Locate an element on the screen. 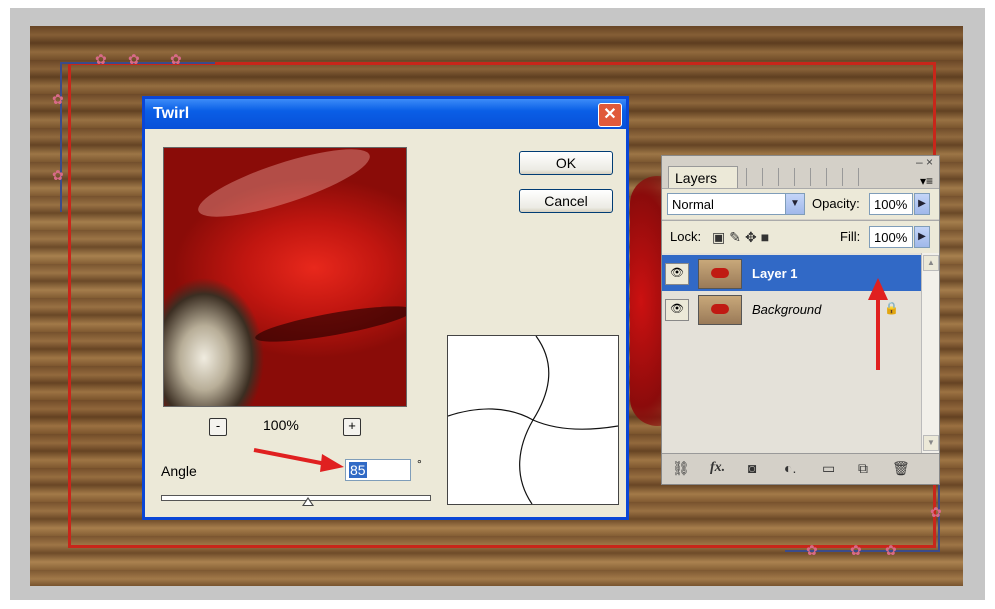  lock-paint-icon: ✎ is located at coordinates (737, 237).